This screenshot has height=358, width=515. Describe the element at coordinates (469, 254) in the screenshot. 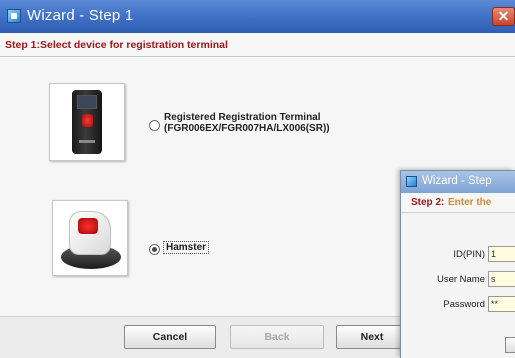

I see `id-pin-label: ID(PIN)` at that location.